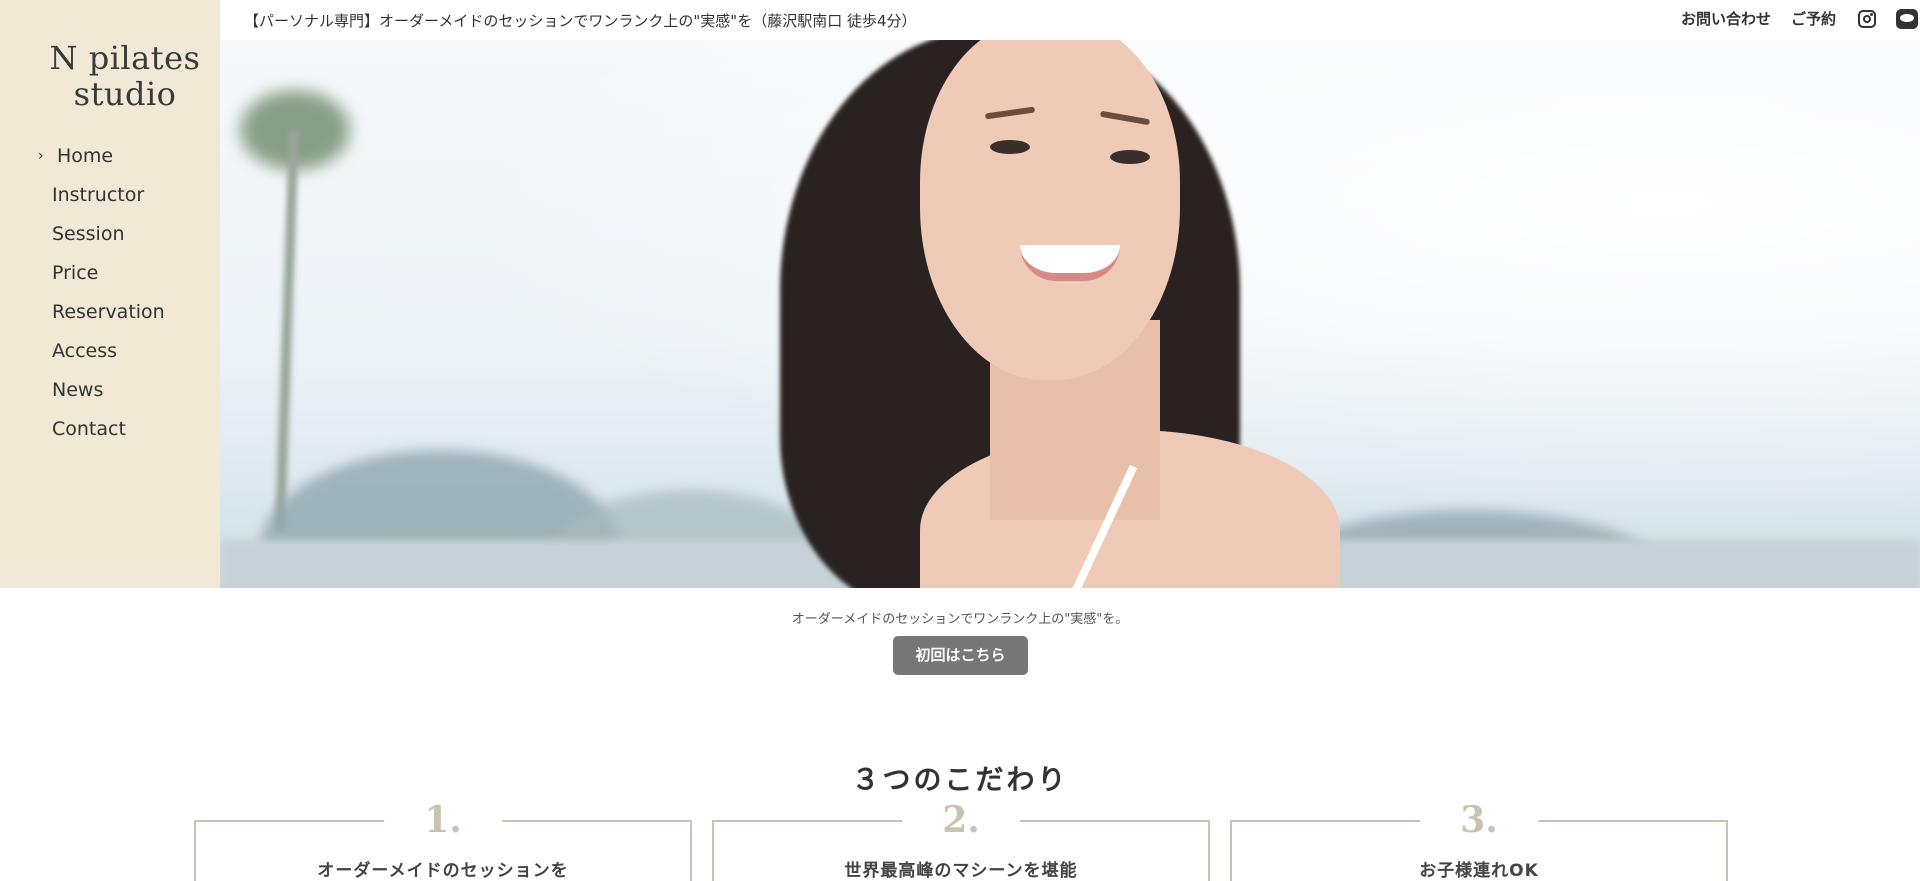 The width and height of the screenshot is (1920, 881). What do you see at coordinates (1050, 210) in the screenshot?
I see `woman-face` at bounding box center [1050, 210].